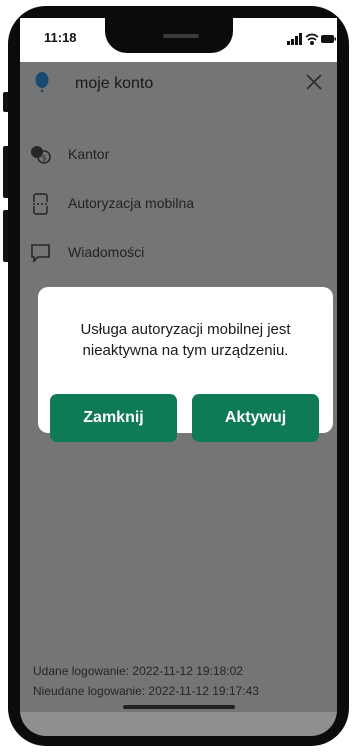 The height and width of the screenshot is (752, 358). I want to click on status-time: 11:18, so click(60, 37).